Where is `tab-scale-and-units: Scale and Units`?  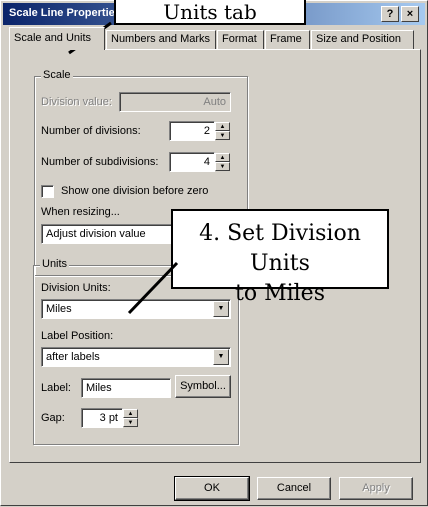 tab-scale-and-units: Scale and Units is located at coordinates (57, 38).